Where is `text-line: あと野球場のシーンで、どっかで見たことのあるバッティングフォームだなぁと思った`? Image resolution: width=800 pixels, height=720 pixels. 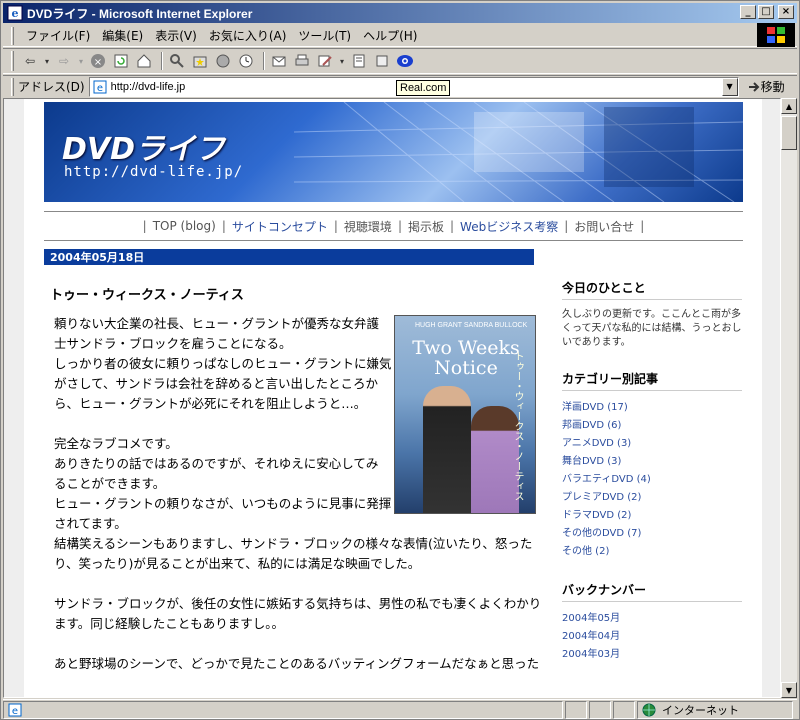 text-line: あと野球場のシーンで、どっかで見たことのあるバッティングフォームだなぁと思った is located at coordinates (297, 663).